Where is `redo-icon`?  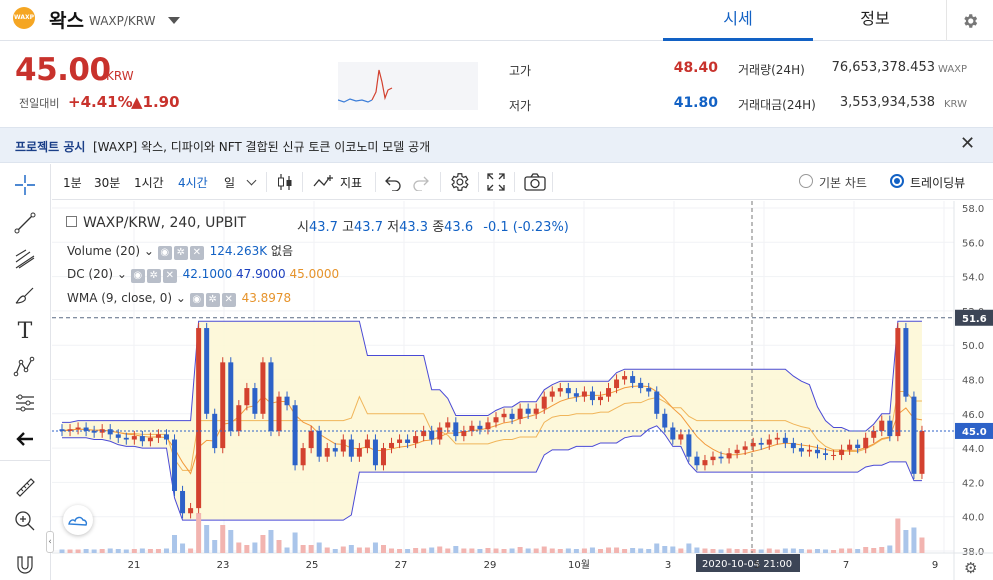
redo-icon is located at coordinates (421, 184).